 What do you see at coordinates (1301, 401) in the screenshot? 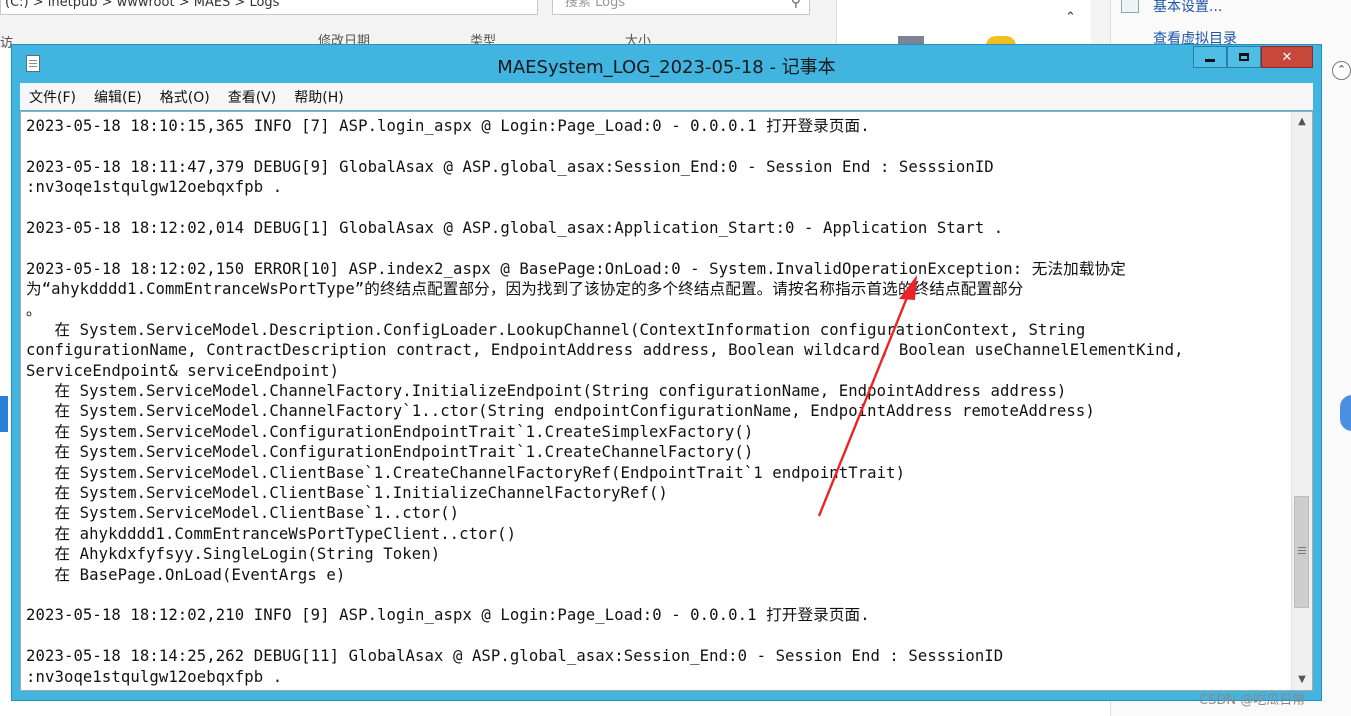
I see `vertical-scrollbar: ▲ ▼` at bounding box center [1301, 401].